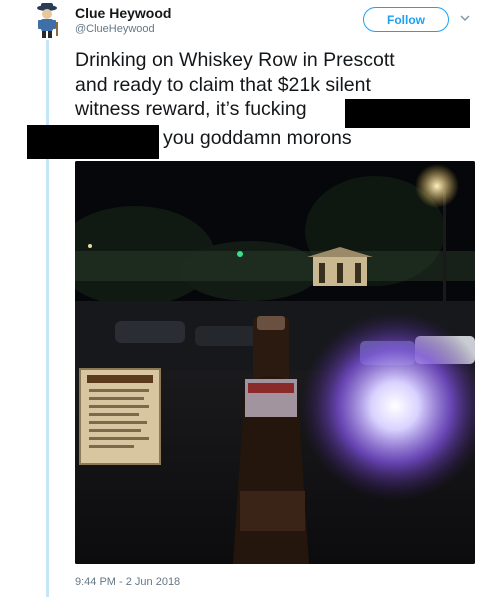 The image size is (503, 597). Describe the element at coordinates (223, 84) in the screenshot. I see `tweet-text-line: and ready to claim that $21k silent` at that location.